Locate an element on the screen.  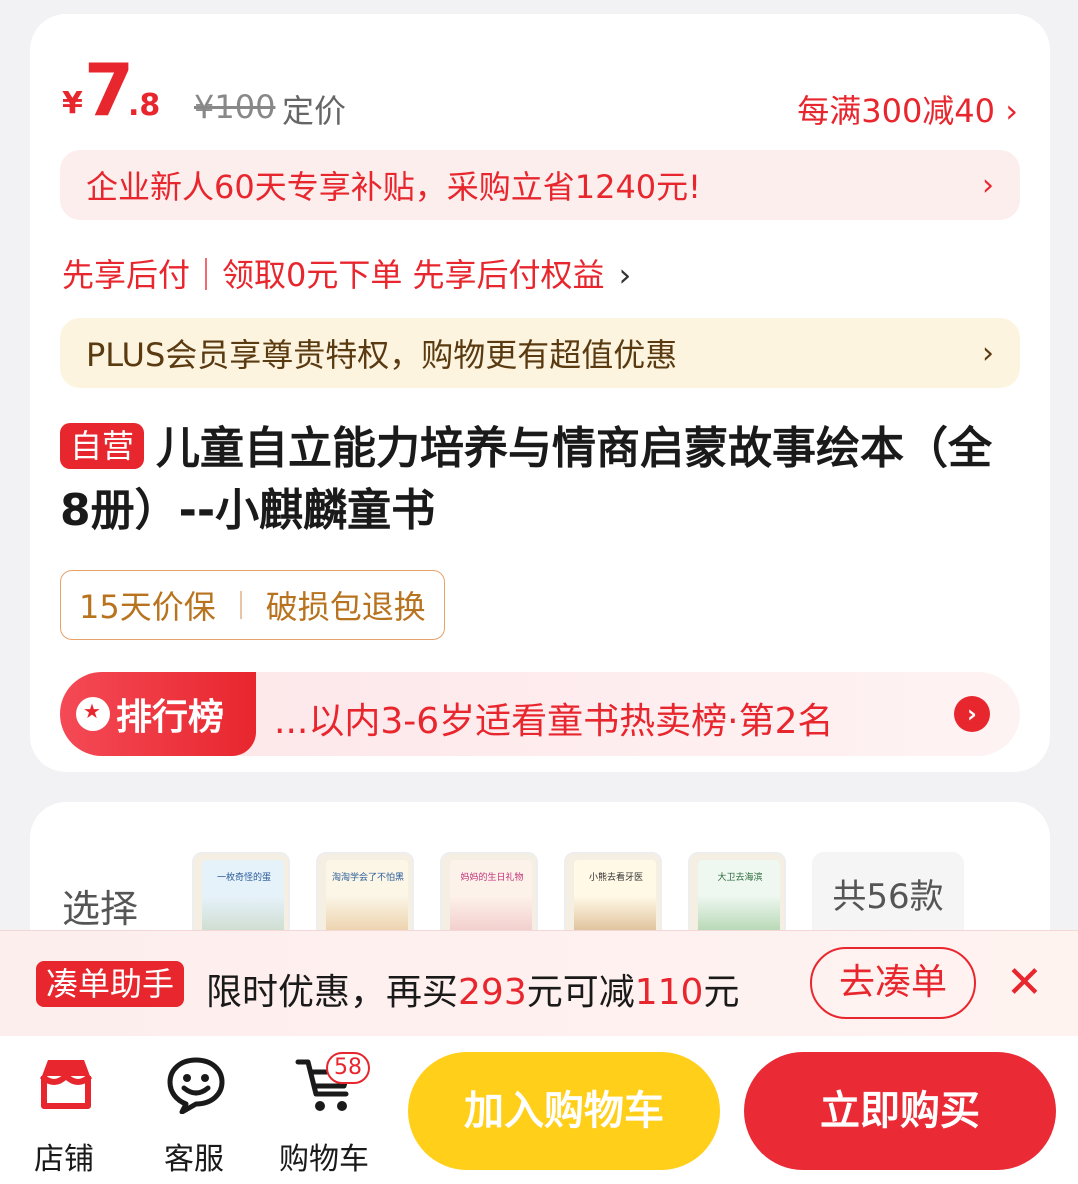
trophy-icon is located at coordinates (93, 714).